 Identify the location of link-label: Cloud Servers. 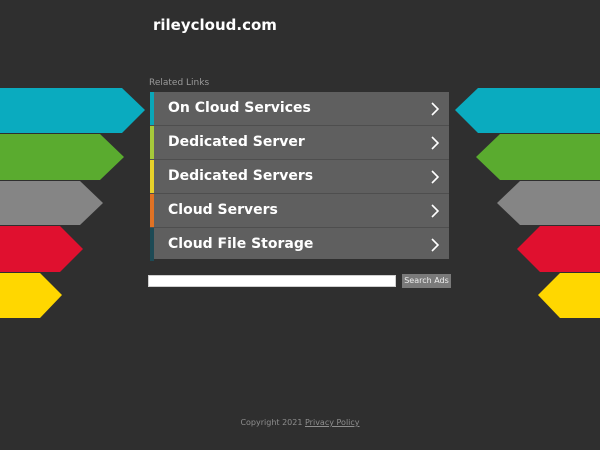
(223, 210).